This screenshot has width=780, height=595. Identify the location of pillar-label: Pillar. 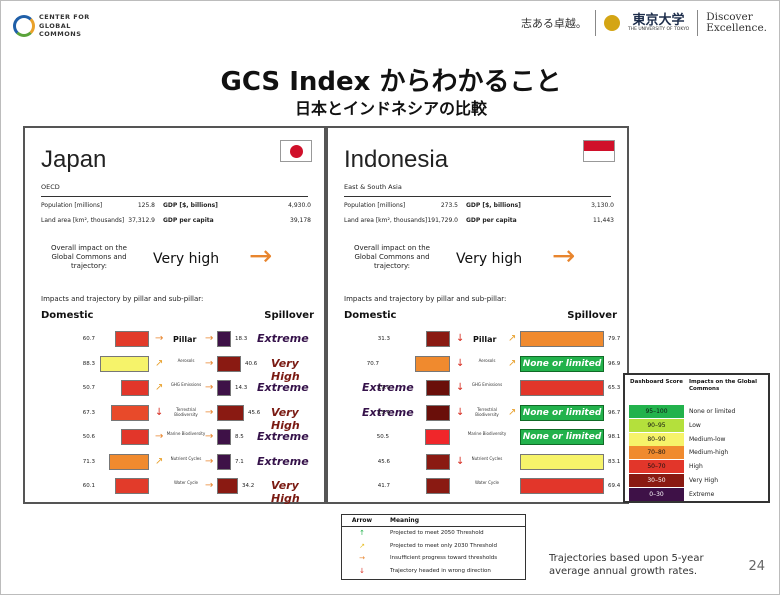
(185, 339).